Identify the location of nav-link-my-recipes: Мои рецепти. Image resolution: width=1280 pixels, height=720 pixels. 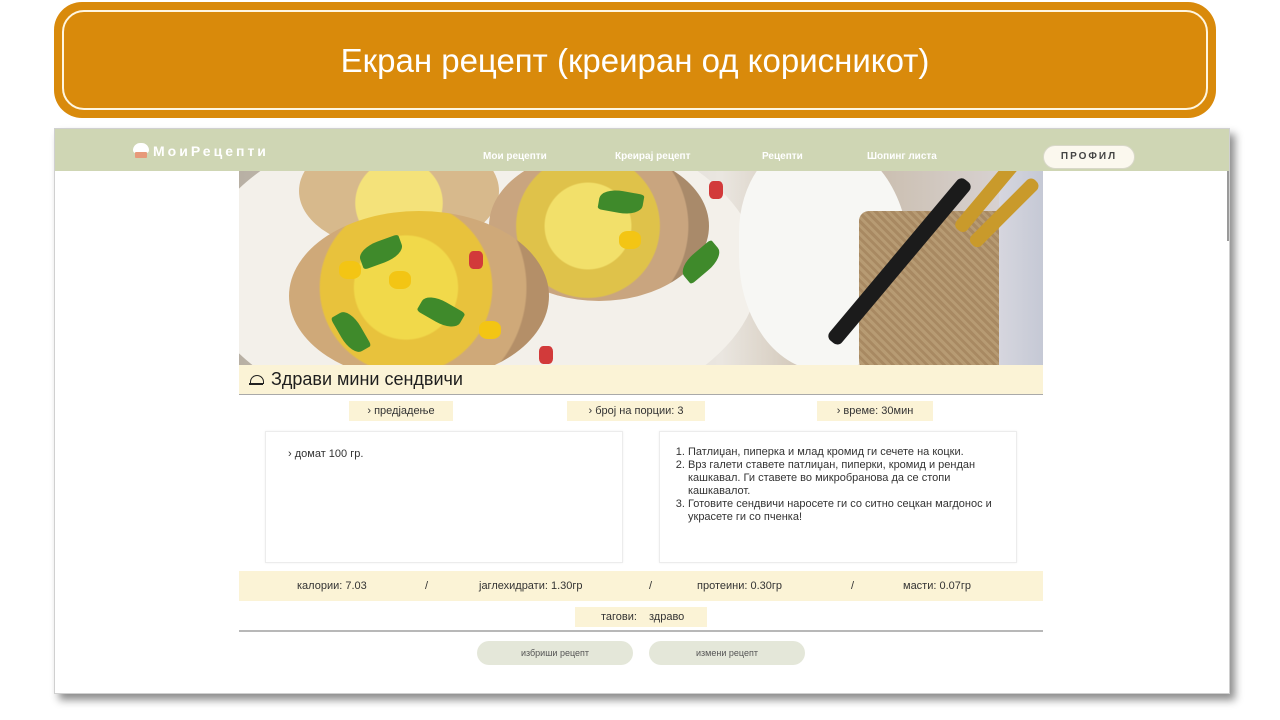
(515, 156).